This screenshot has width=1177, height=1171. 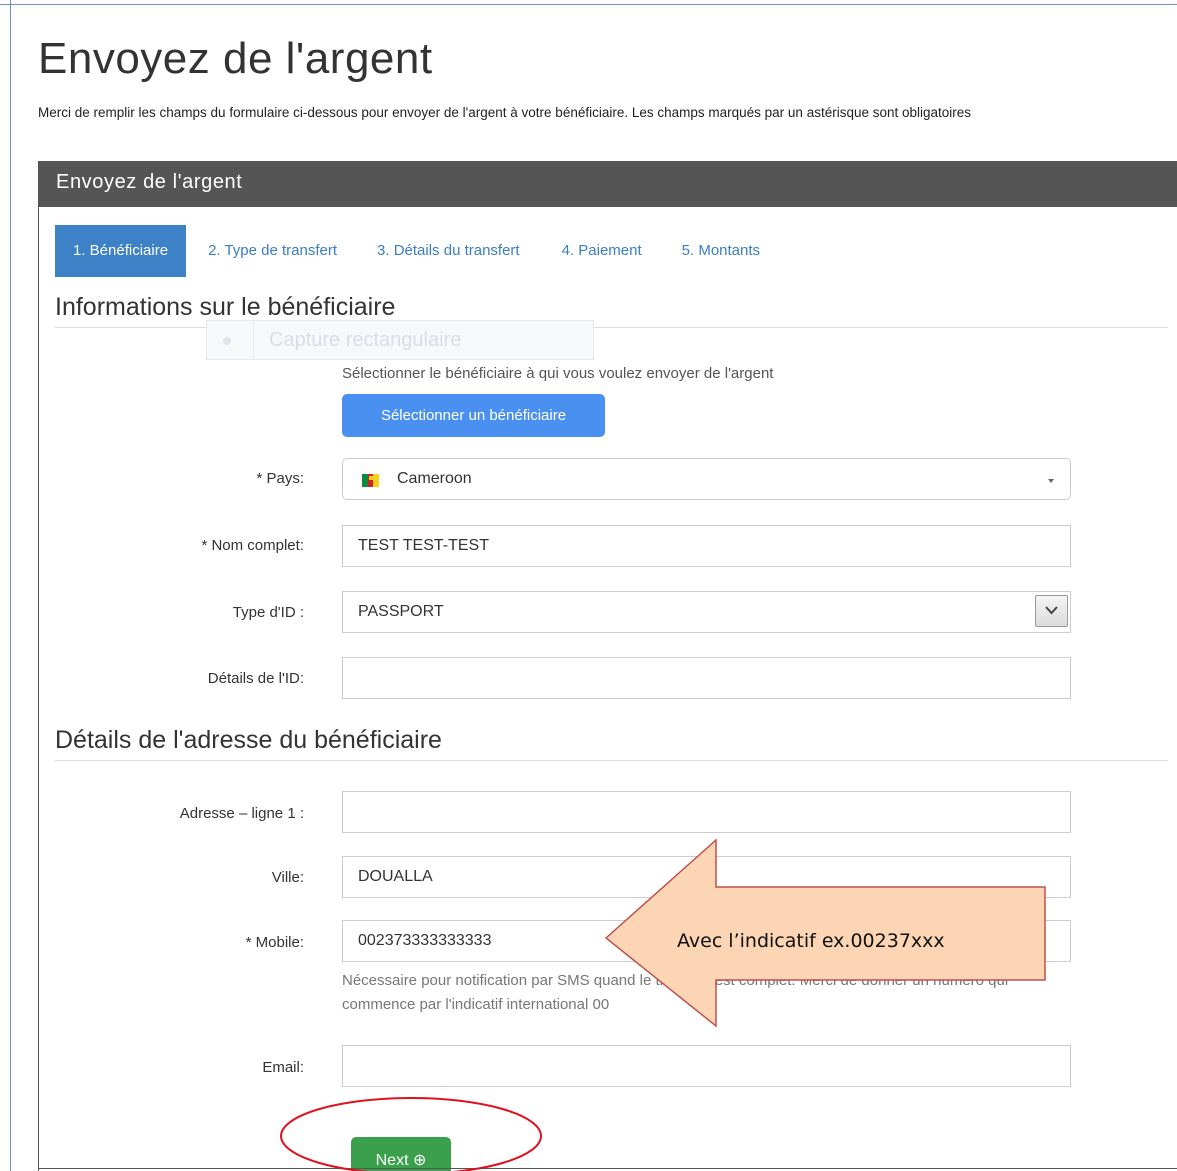 I want to click on callout-text: Avec l’indicatif ex.00237xxx, so click(x=811, y=941).